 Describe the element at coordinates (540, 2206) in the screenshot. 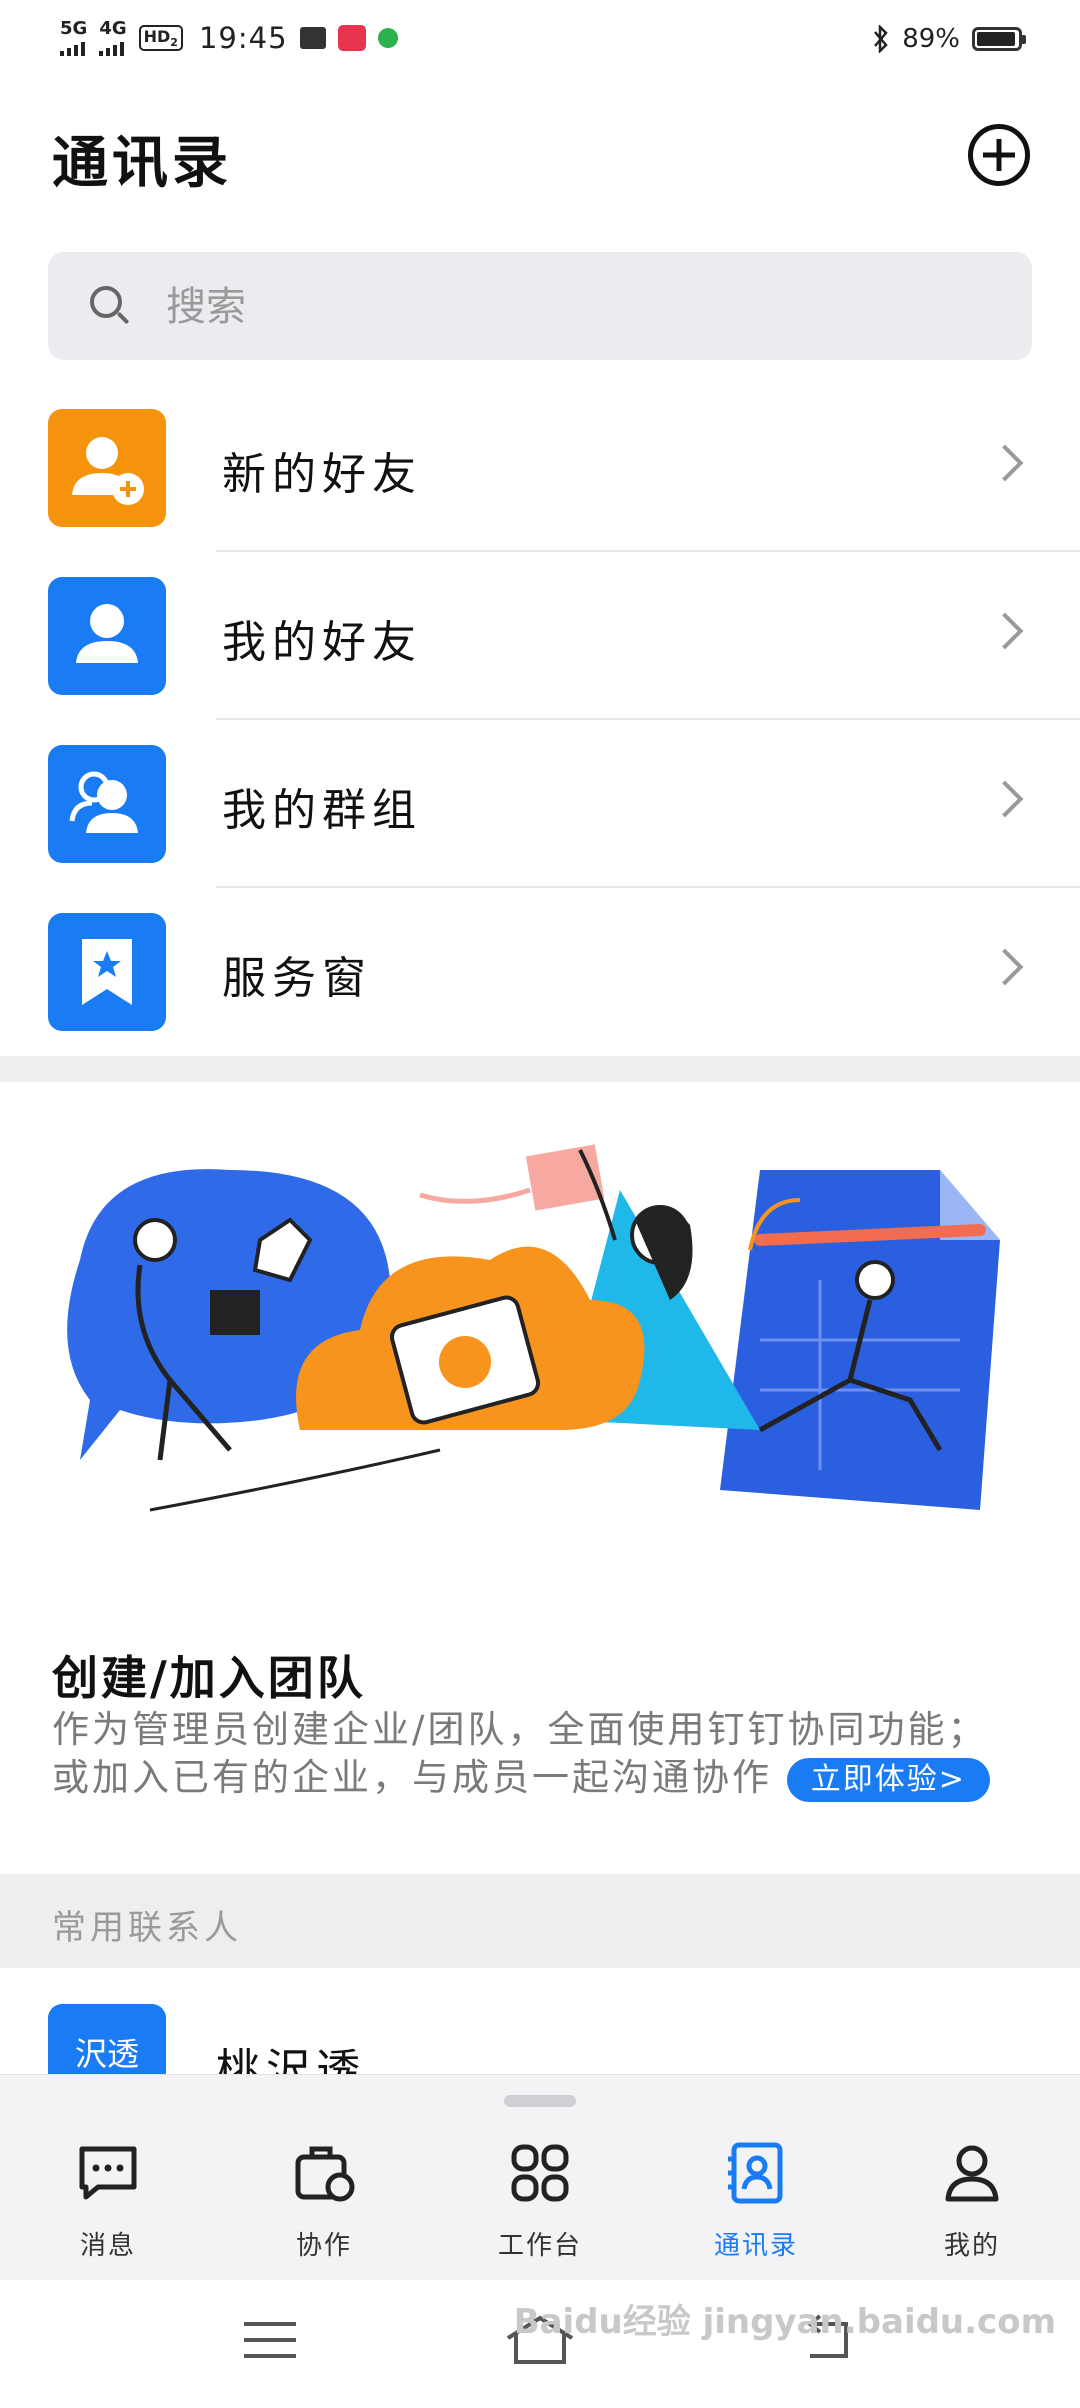

I see `tab-workbench: 工作台` at that location.